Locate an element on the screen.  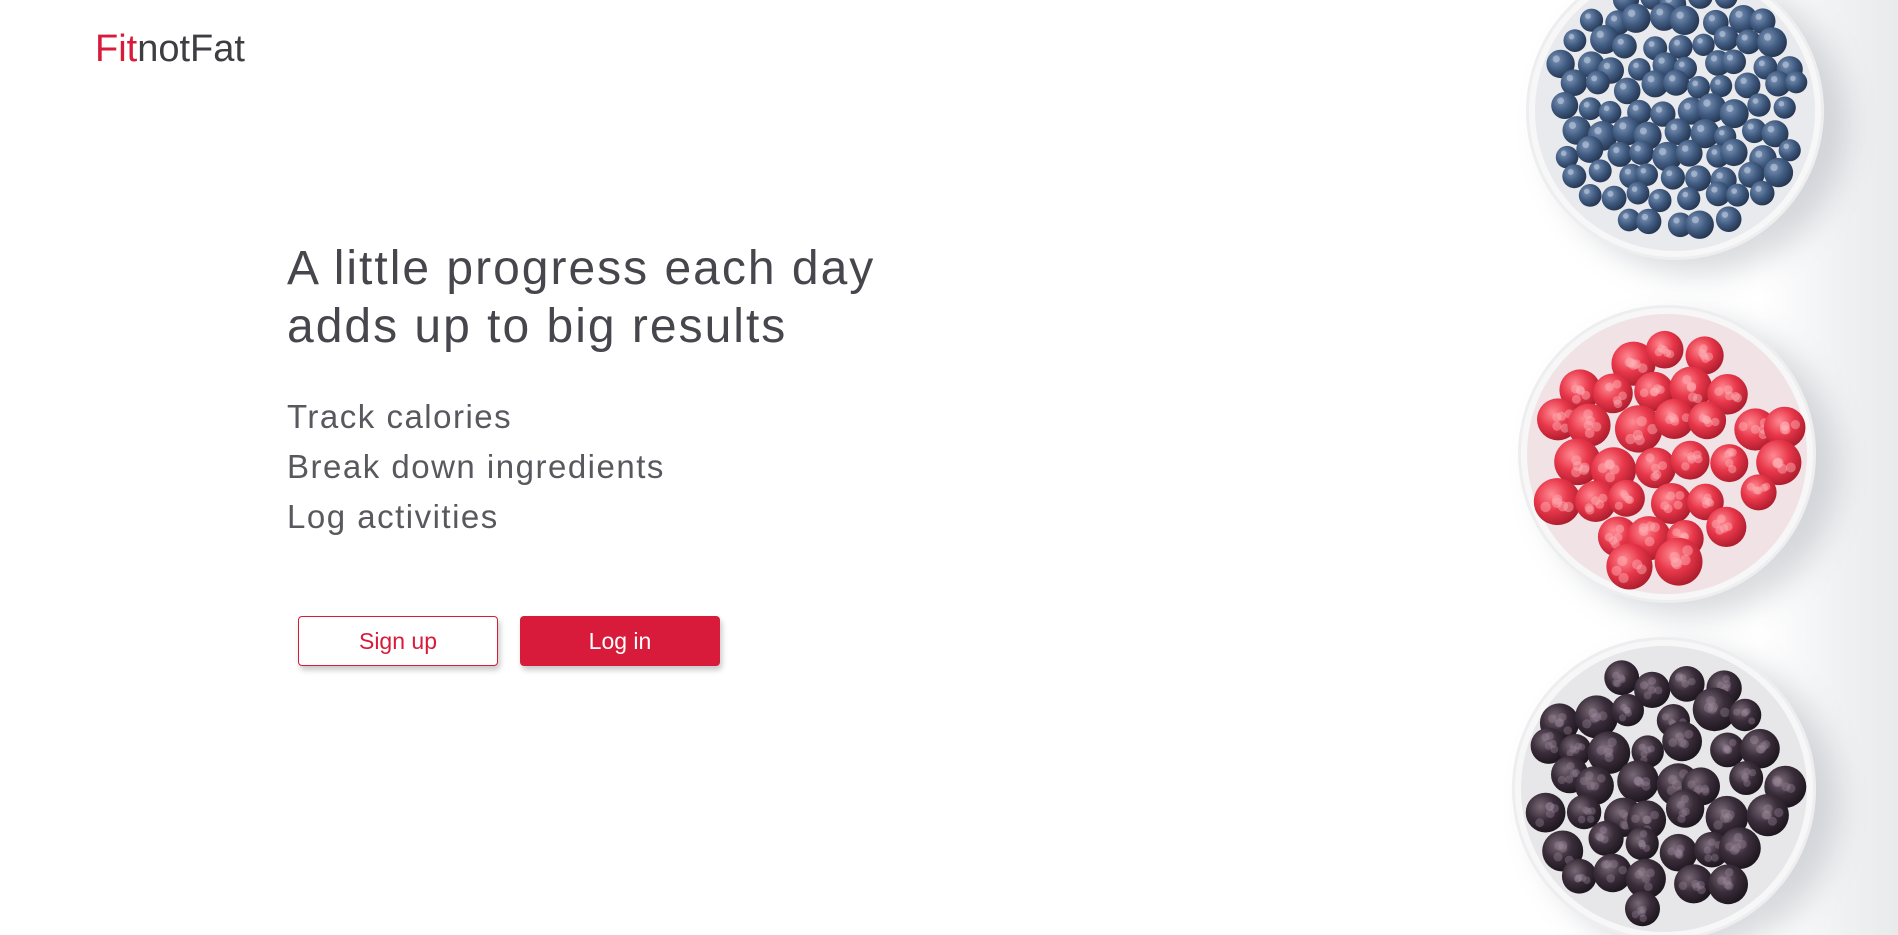
login-button: Log in is located at coordinates (620, 641).